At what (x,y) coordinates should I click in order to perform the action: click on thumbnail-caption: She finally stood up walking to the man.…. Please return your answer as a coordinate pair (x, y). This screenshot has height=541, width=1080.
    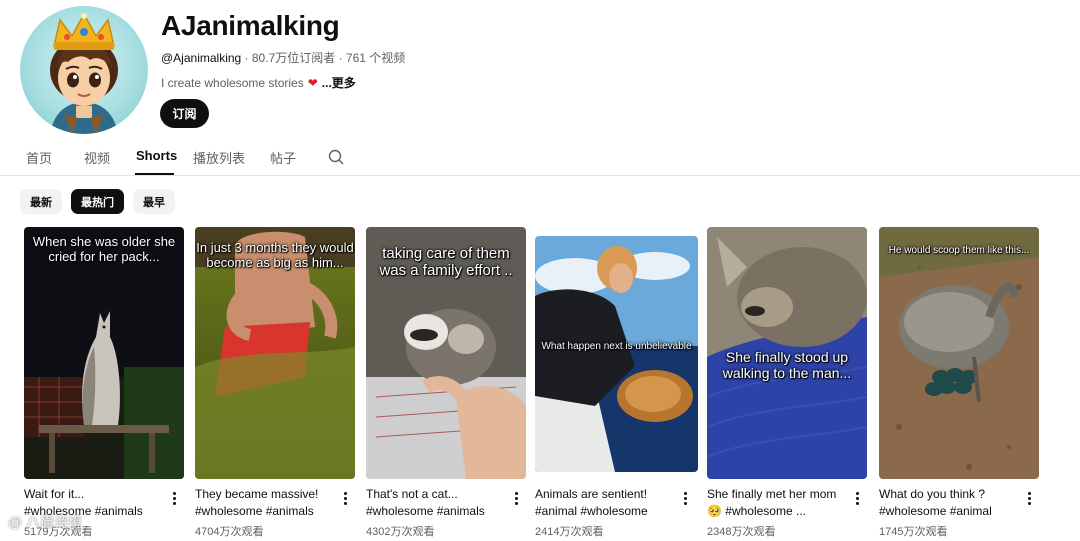
    Looking at the image, I should click on (787, 365).